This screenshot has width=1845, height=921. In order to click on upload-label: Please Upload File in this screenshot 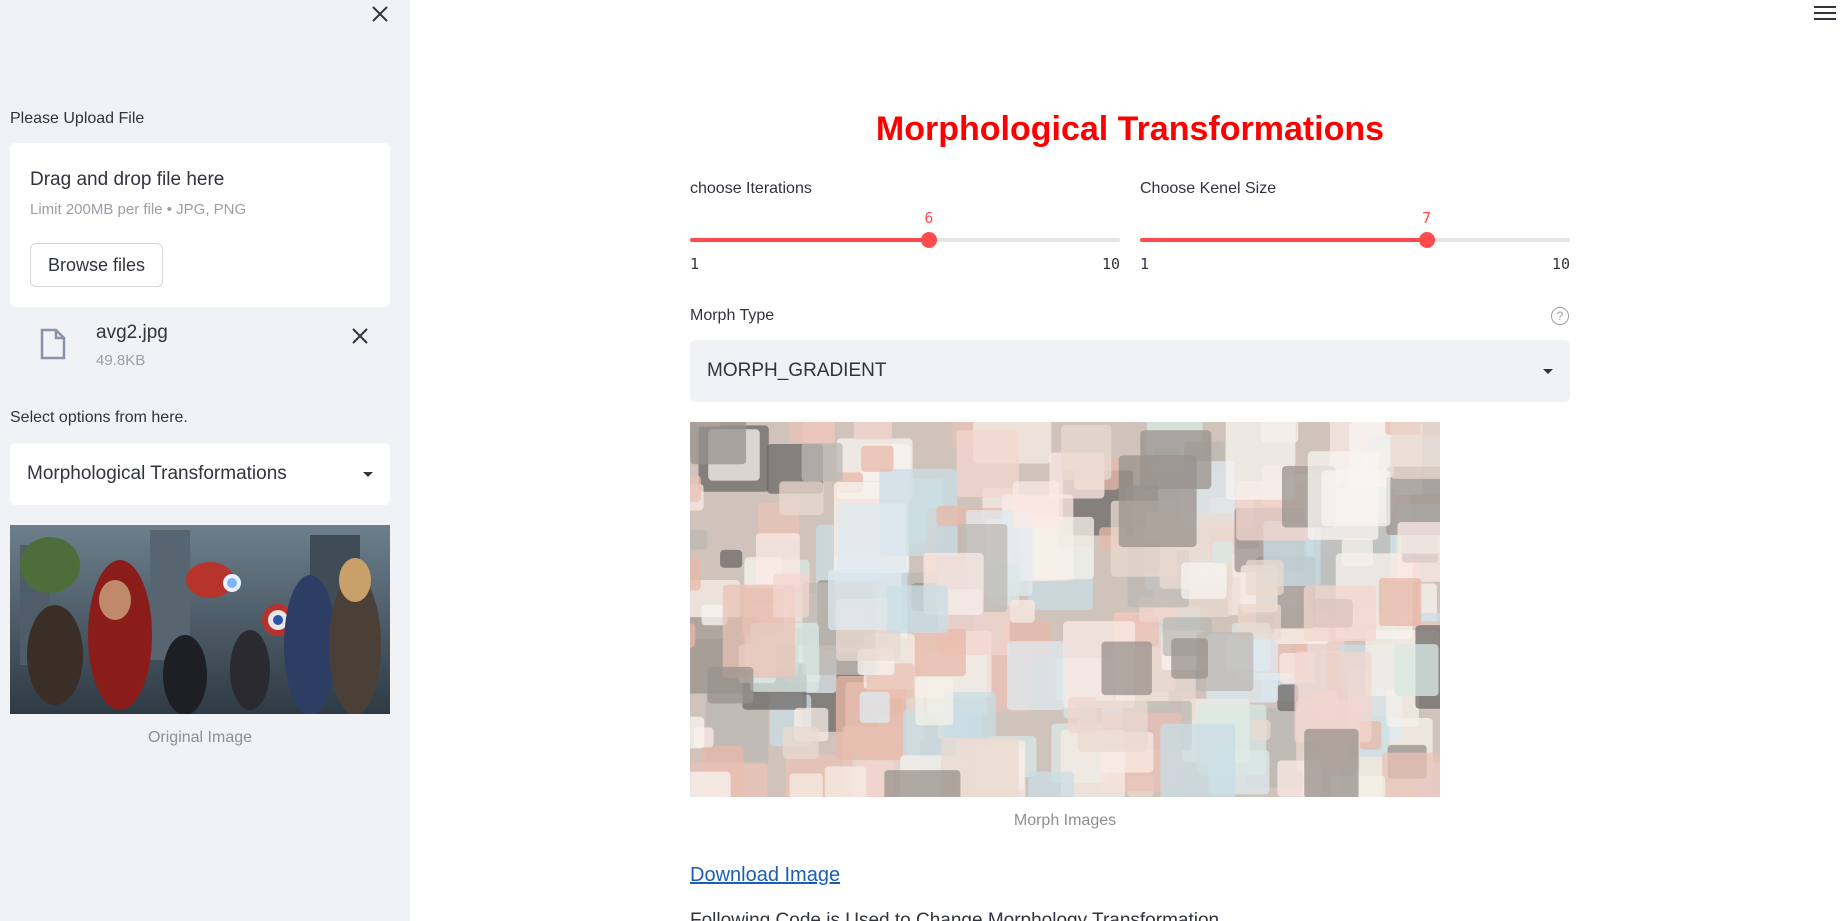, I will do `click(77, 118)`.